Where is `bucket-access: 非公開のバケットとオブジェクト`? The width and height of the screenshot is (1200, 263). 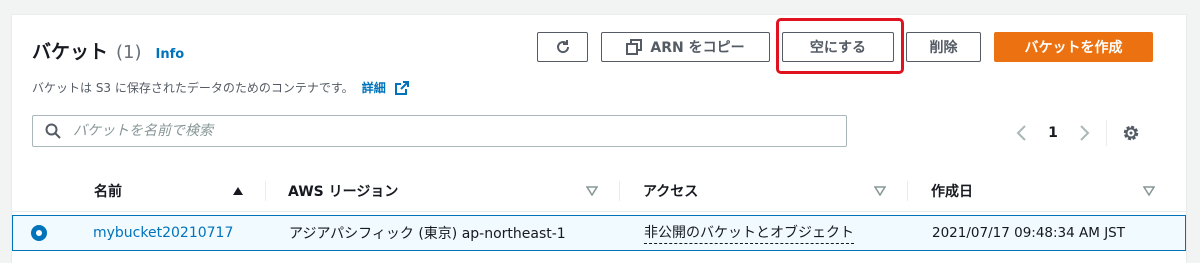
bucket-access: 非公開のバケットとオブジェクト is located at coordinates (749, 233).